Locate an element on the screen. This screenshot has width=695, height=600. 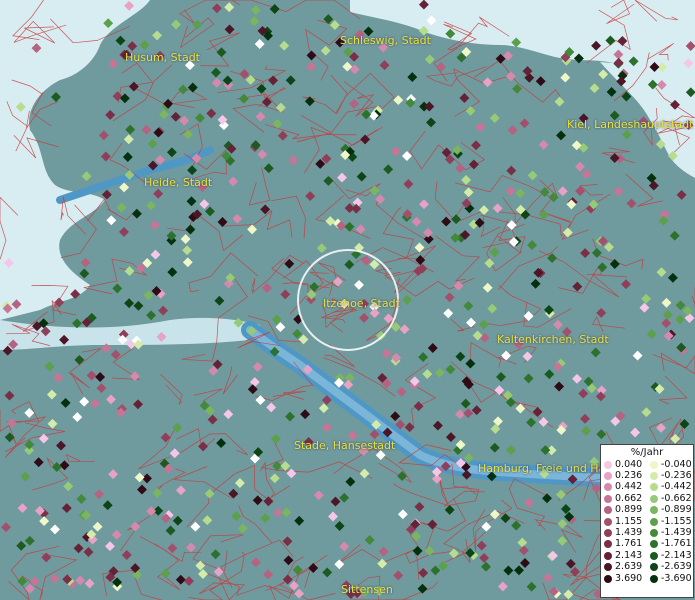
legend-entry-negative: -2.143 is located at coordinates (670, 555).